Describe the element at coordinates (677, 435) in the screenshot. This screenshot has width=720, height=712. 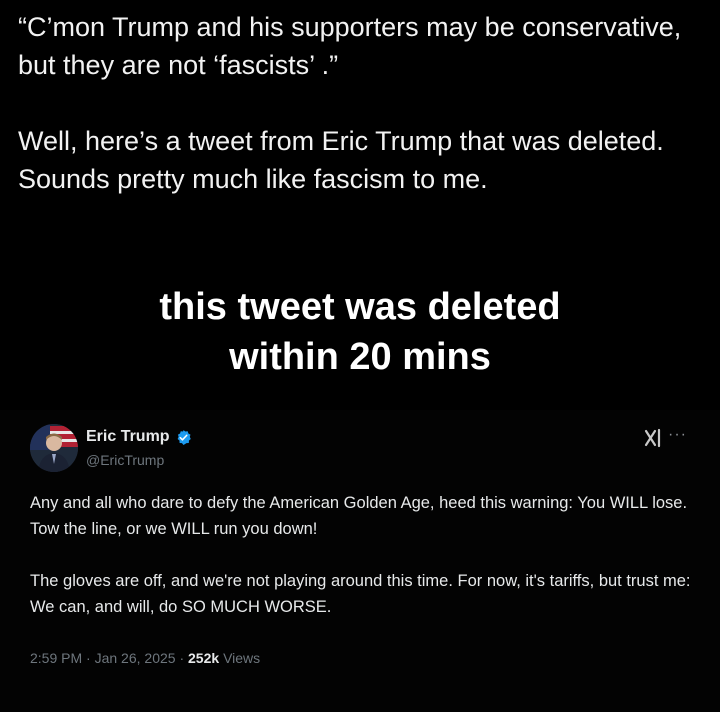
I see `more-options-icon: ···` at that location.